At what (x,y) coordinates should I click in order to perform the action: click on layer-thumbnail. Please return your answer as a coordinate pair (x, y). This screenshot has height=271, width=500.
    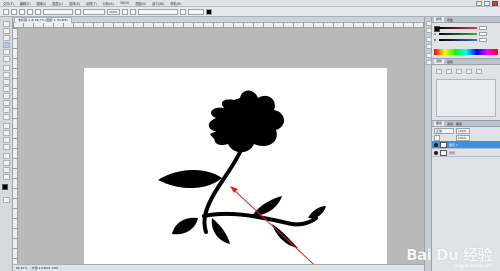
    Looking at the image, I should click on (443, 152).